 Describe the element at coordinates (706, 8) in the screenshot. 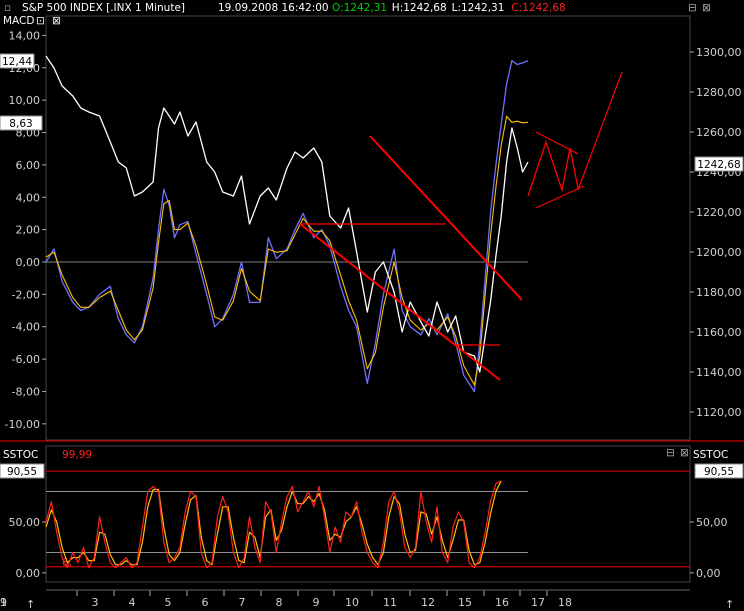

I see `close-icon: ⊠` at that location.